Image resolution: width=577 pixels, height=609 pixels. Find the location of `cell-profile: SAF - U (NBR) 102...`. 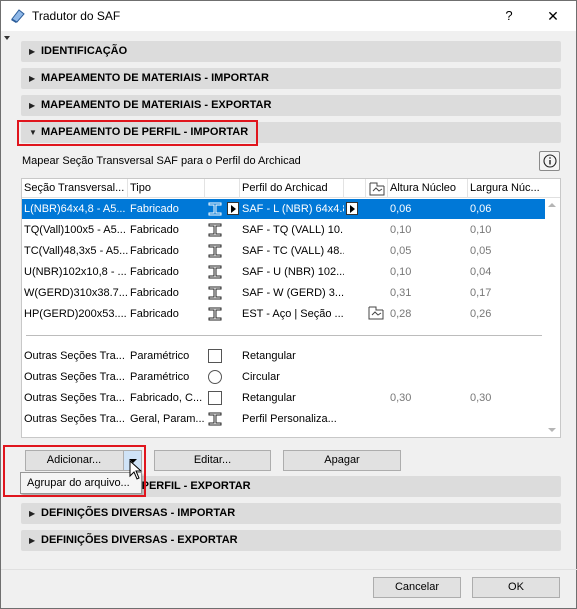

cell-profile: SAF - U (NBR) 102... is located at coordinates (293, 272).